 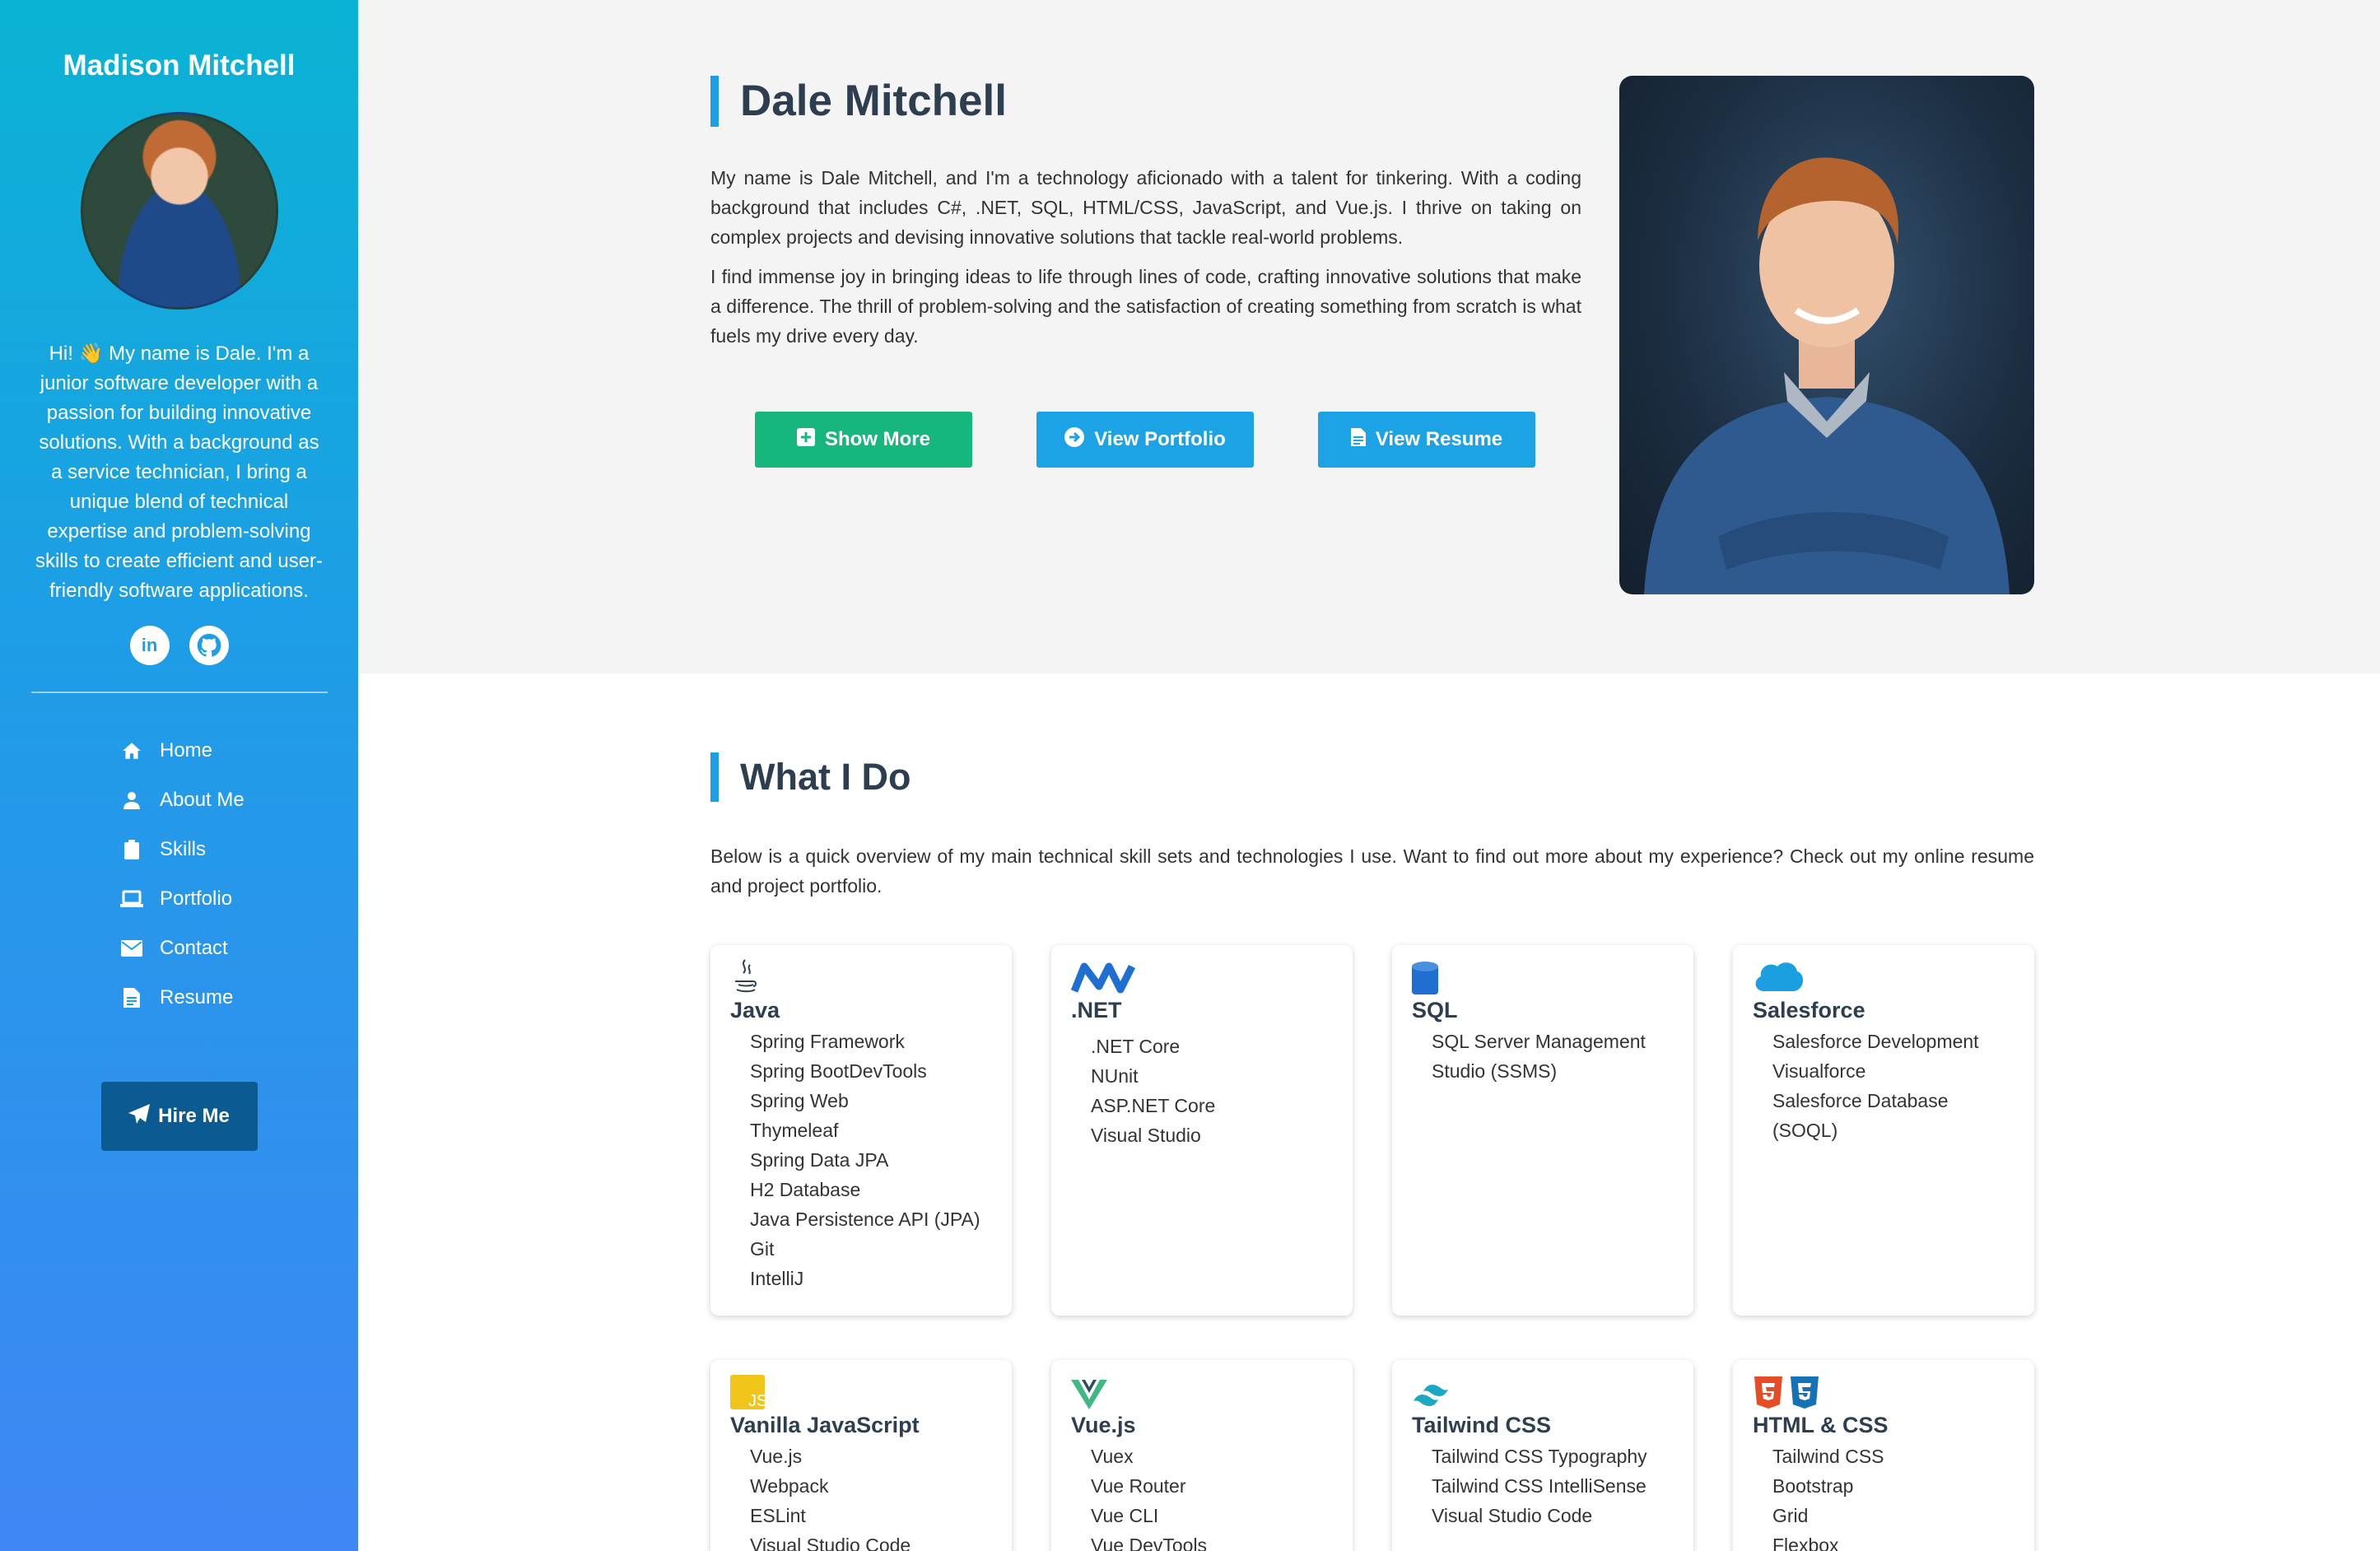 What do you see at coordinates (1893, 976) in the screenshot?
I see `salesforce-icon` at bounding box center [1893, 976].